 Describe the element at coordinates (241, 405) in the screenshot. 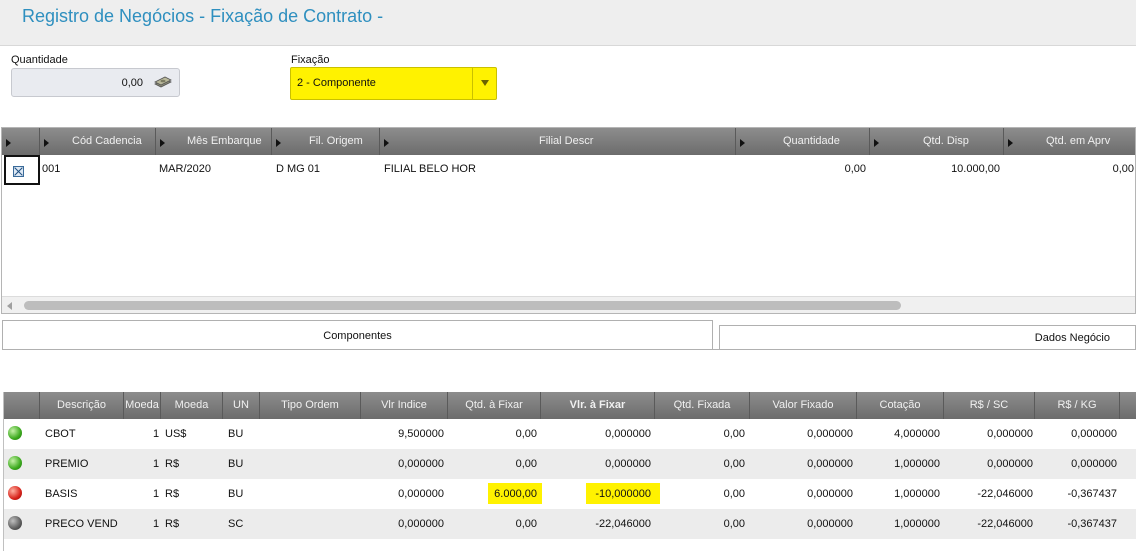

I see `column-header-un: UN` at that location.